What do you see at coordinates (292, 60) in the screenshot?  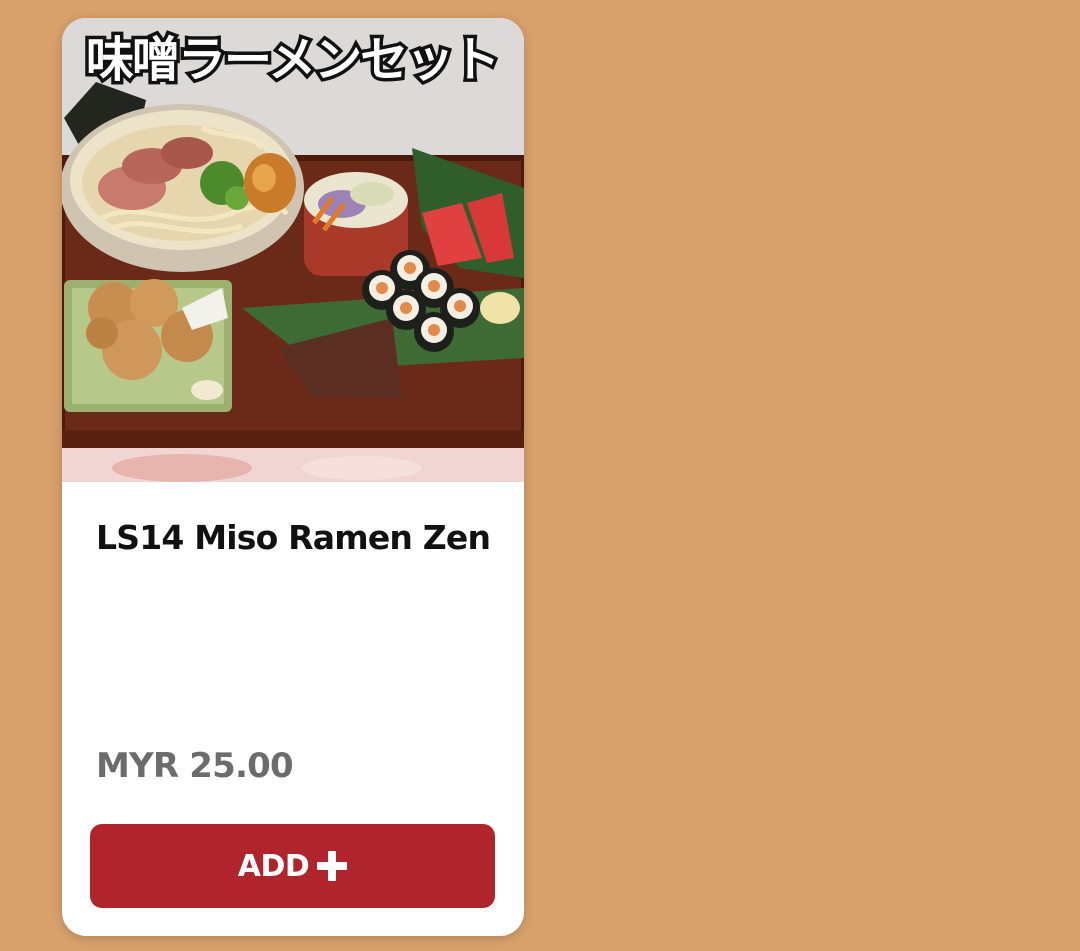 I see `image-caption: 味噌ラーメンセット` at bounding box center [292, 60].